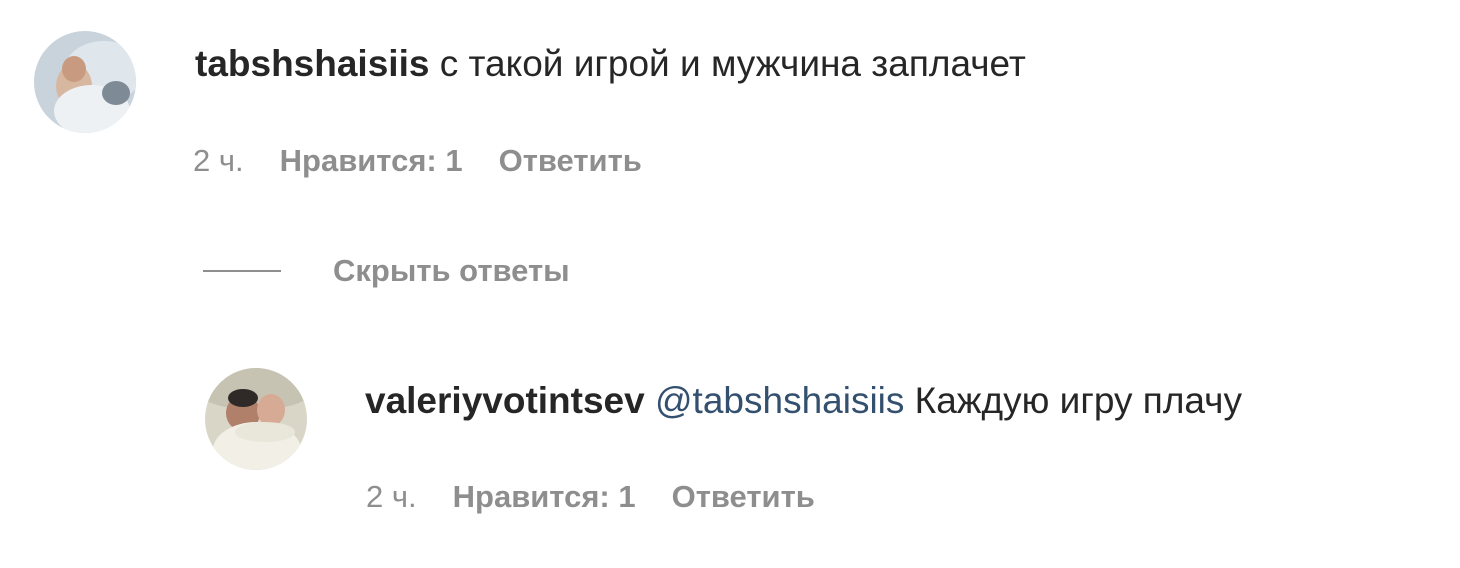  Describe the element at coordinates (779, 400) in the screenshot. I see `reply-mention: @tabshshaisiis` at that location.